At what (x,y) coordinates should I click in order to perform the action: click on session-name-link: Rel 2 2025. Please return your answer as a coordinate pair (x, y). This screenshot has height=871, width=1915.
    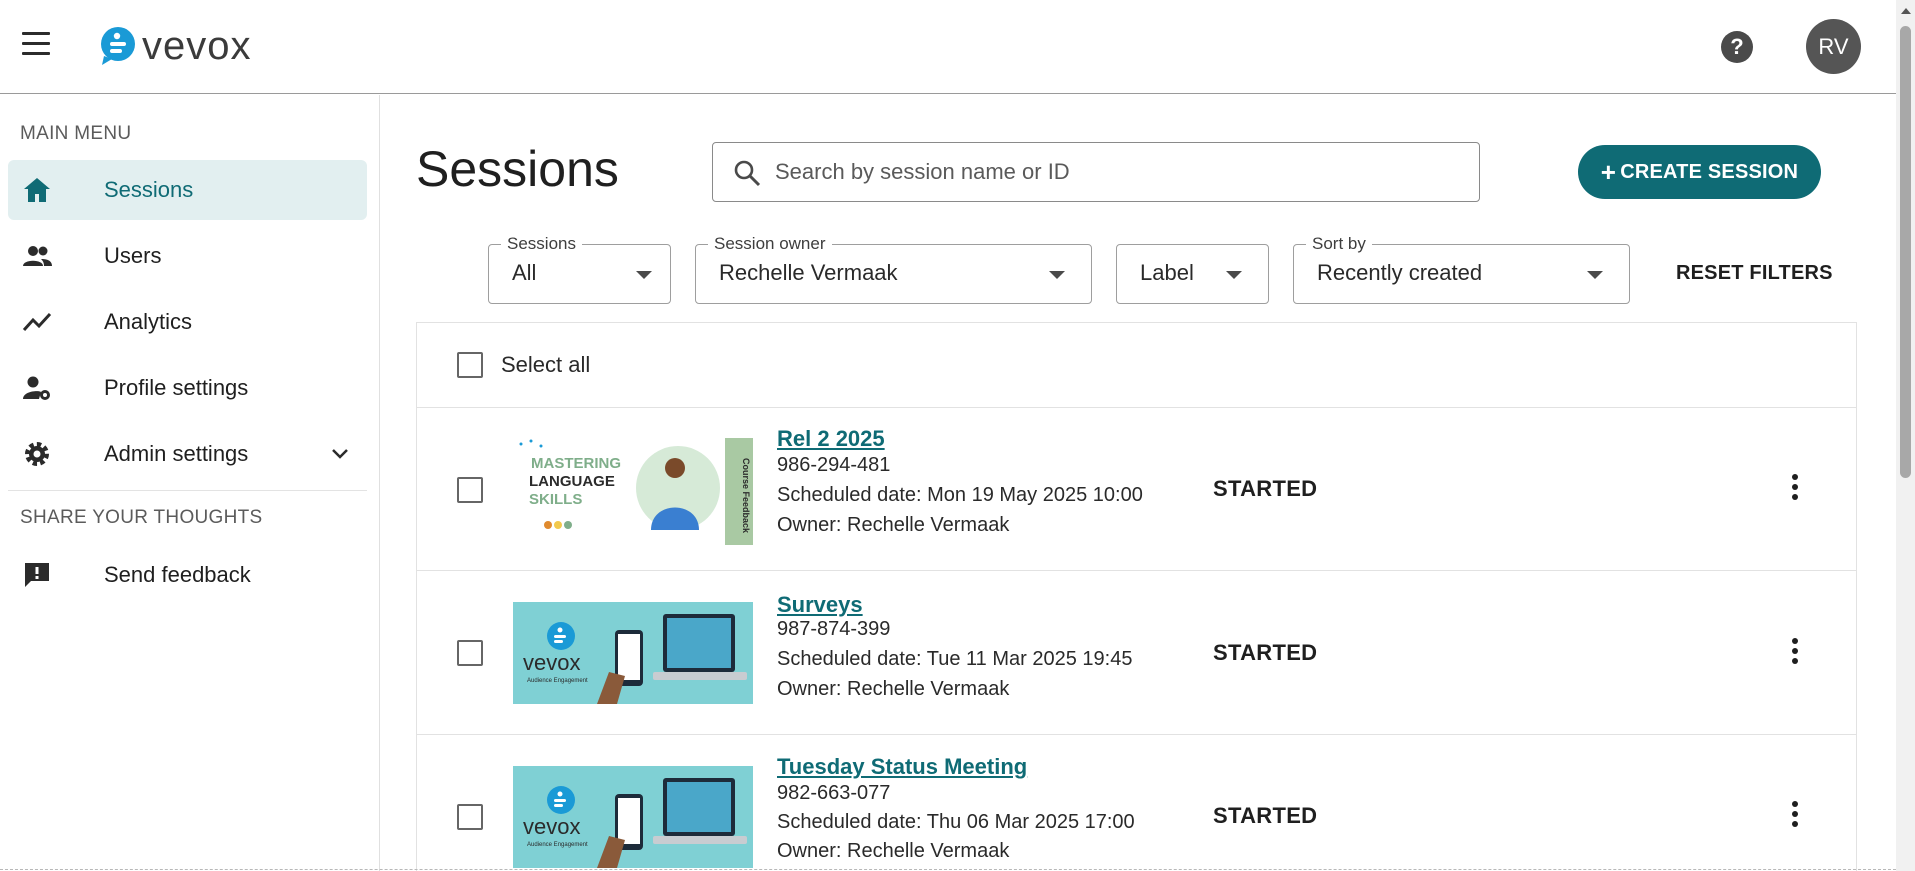
    Looking at the image, I should click on (831, 439).